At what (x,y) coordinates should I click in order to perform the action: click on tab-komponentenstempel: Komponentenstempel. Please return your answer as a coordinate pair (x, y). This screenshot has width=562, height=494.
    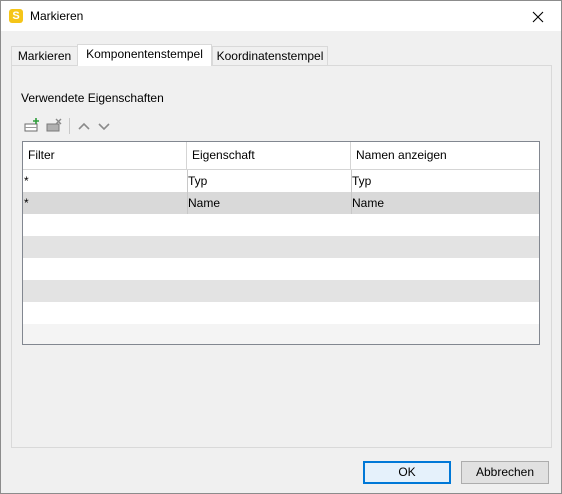
    Looking at the image, I should click on (144, 55).